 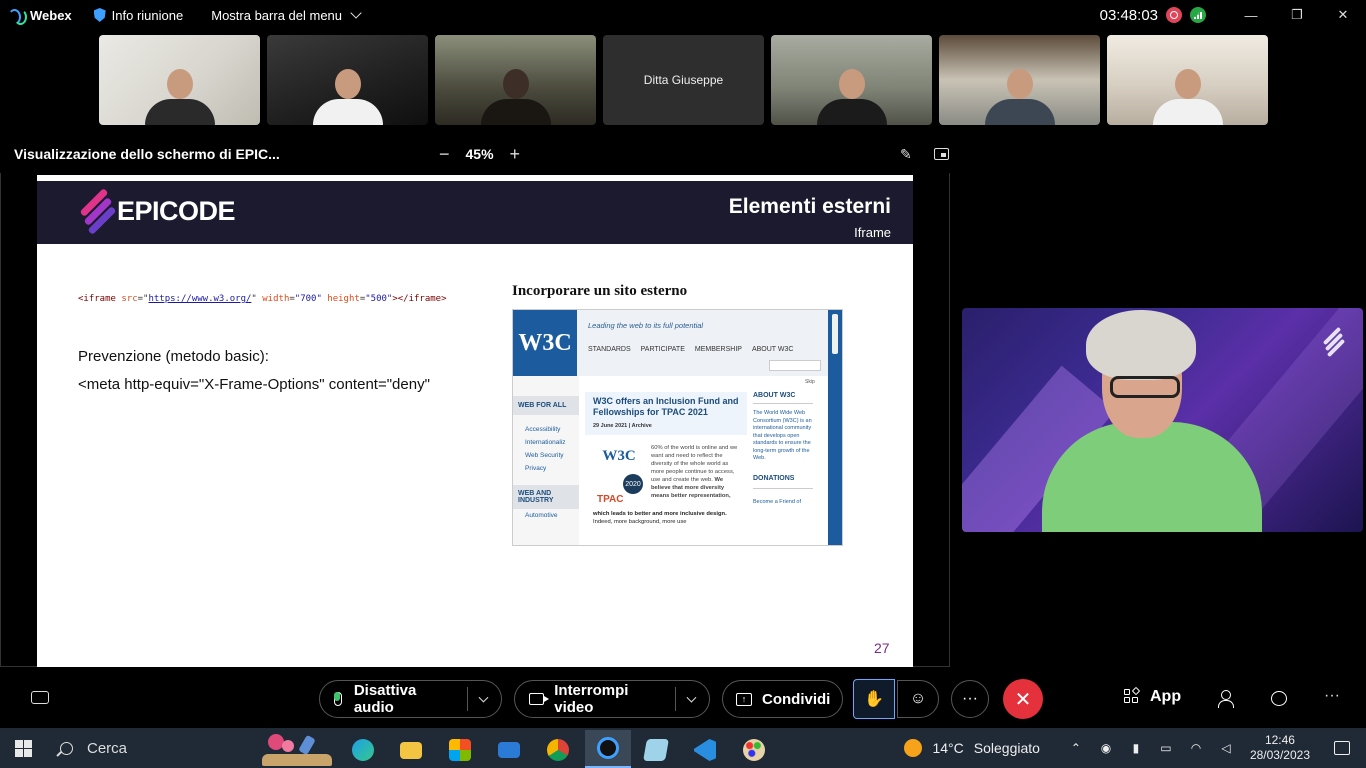 I want to click on store-app, so click(x=460, y=750).